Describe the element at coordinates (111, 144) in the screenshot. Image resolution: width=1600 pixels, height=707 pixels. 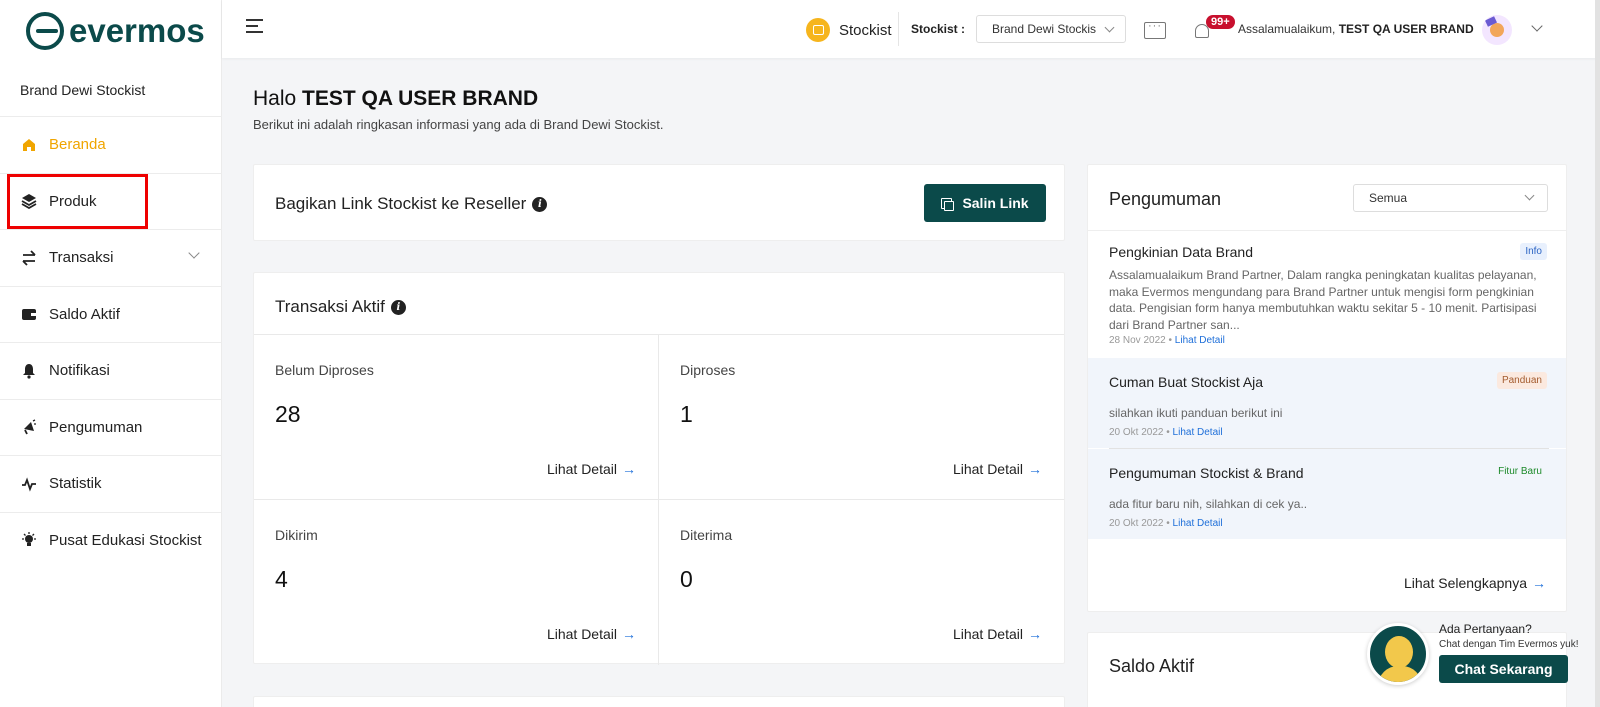
I see `sidebar-item-beranda: Beranda` at that location.